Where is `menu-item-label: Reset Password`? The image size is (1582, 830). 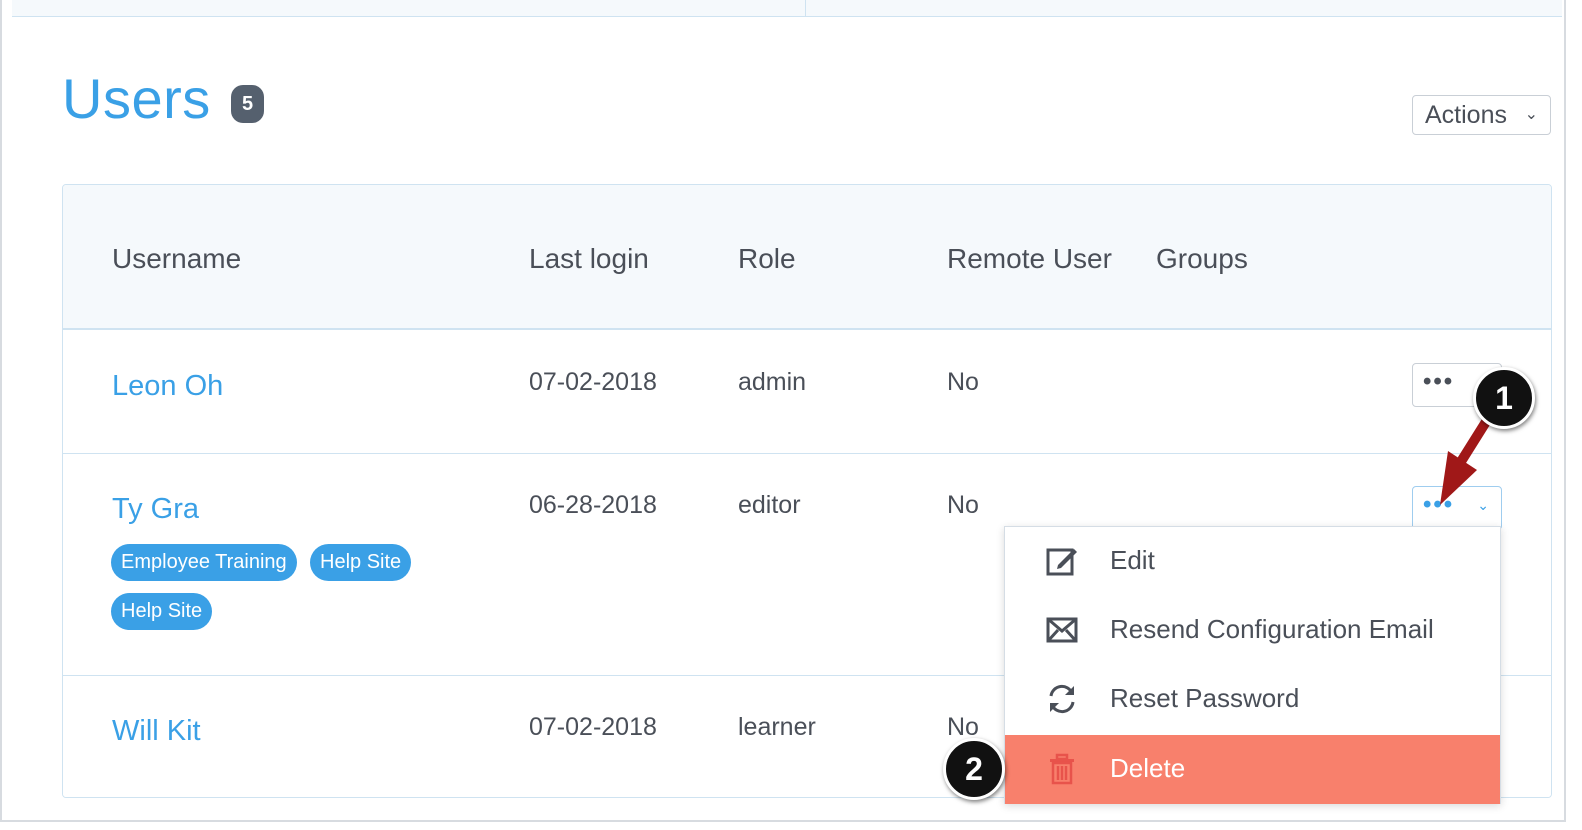
menu-item-label: Reset Password is located at coordinates (1205, 698).